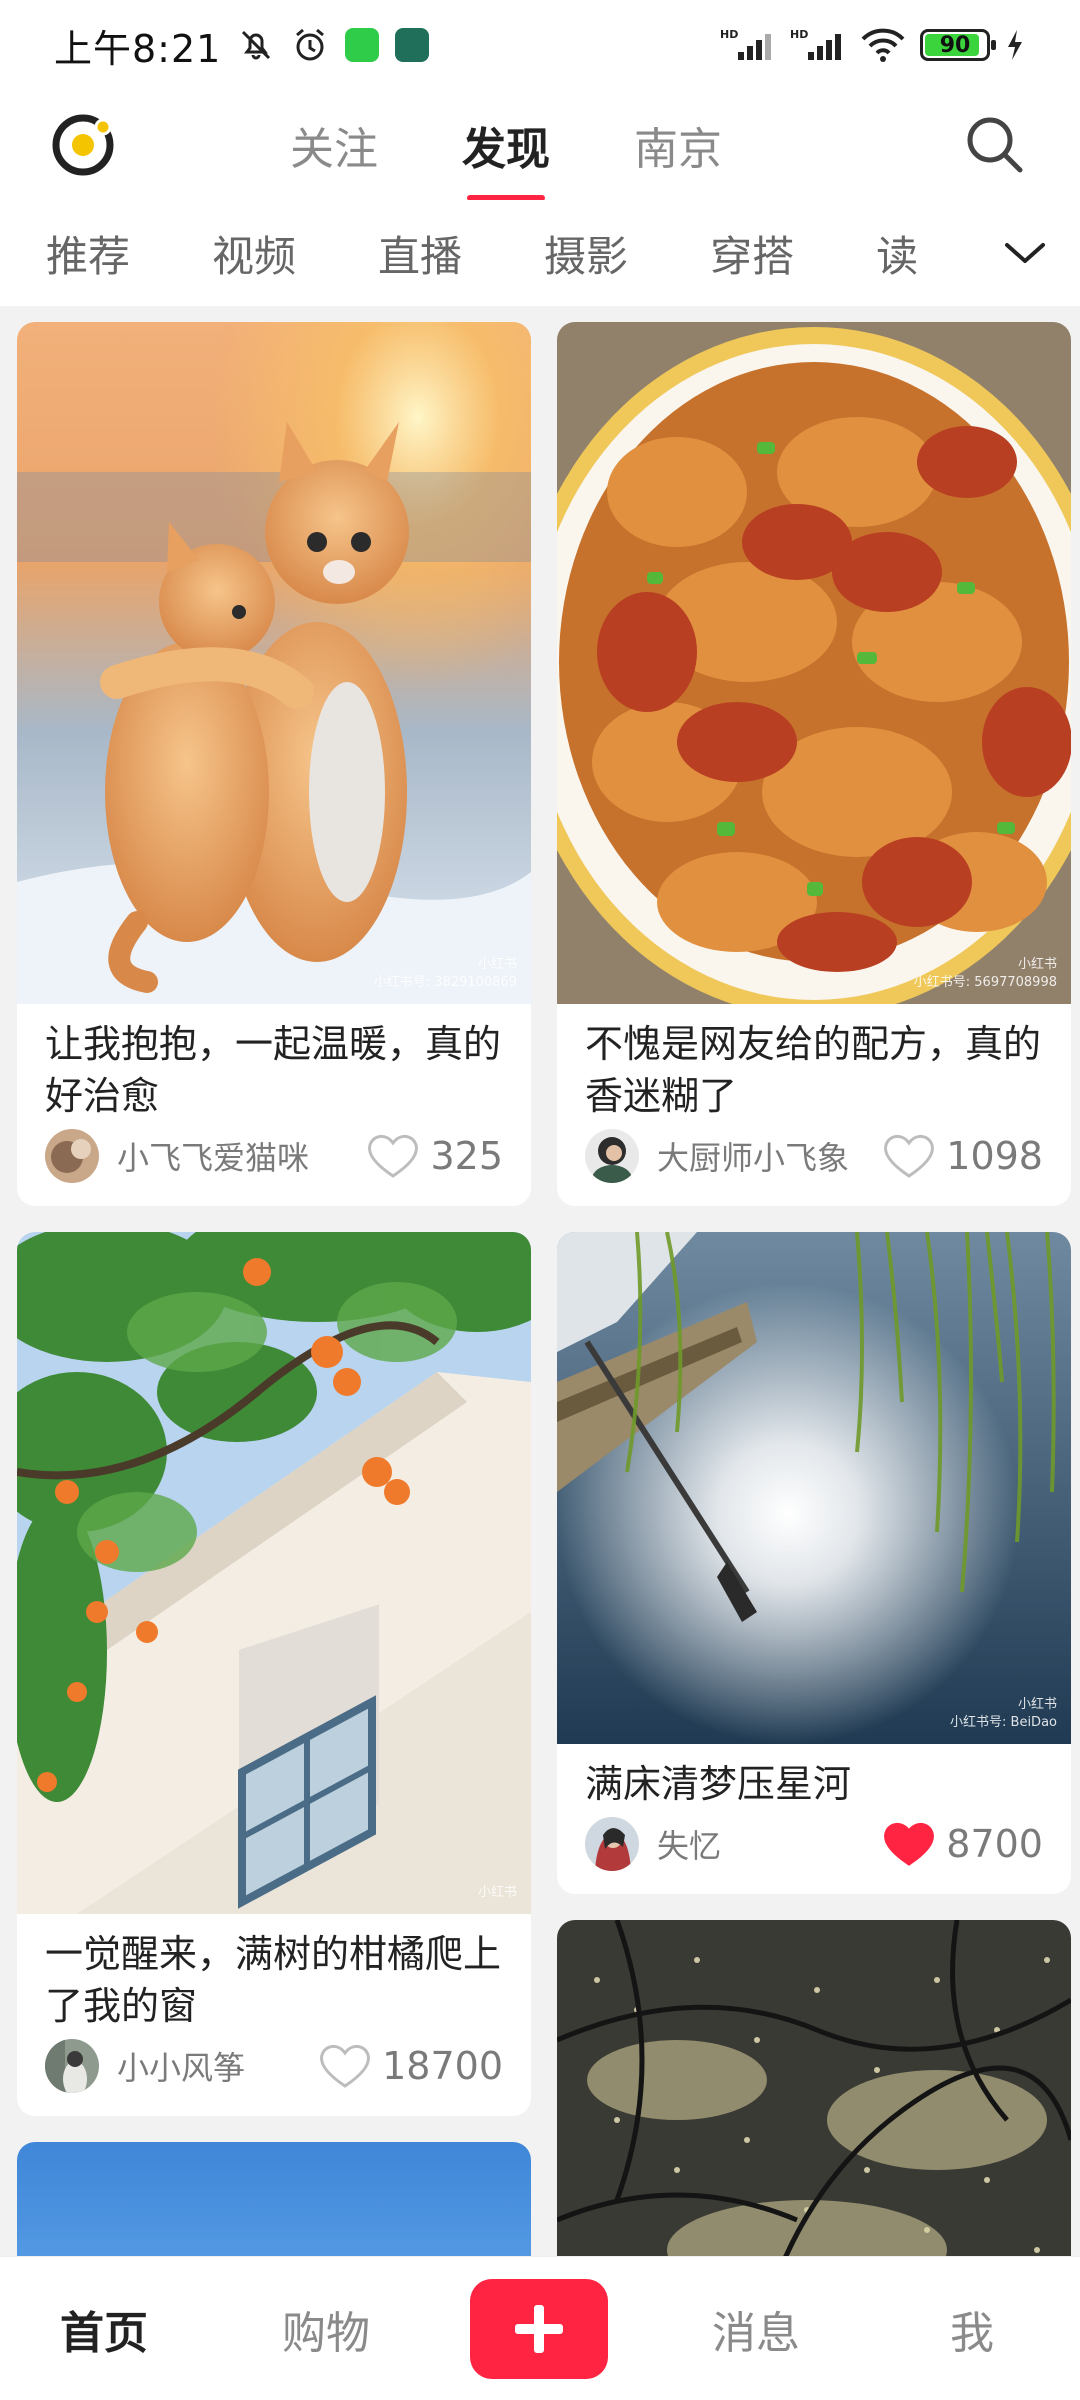  I want to click on note-meta: 小小风筝 18700, so click(274, 2074).